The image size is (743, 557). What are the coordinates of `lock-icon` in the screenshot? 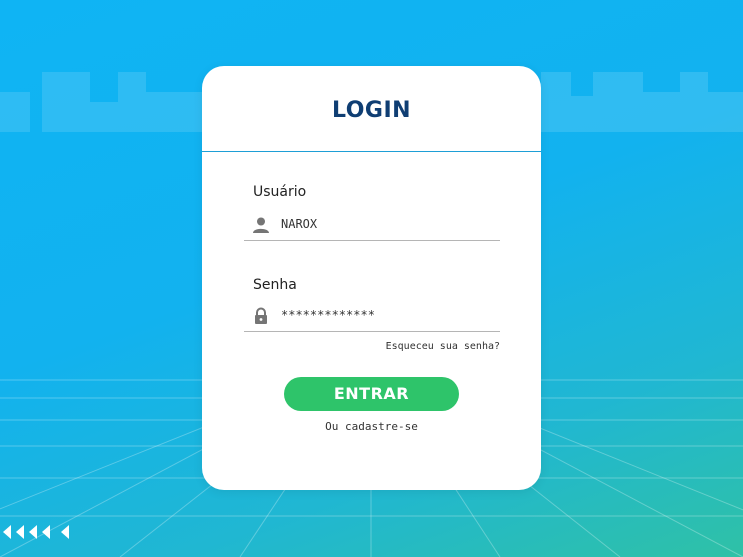 It's located at (261, 315).